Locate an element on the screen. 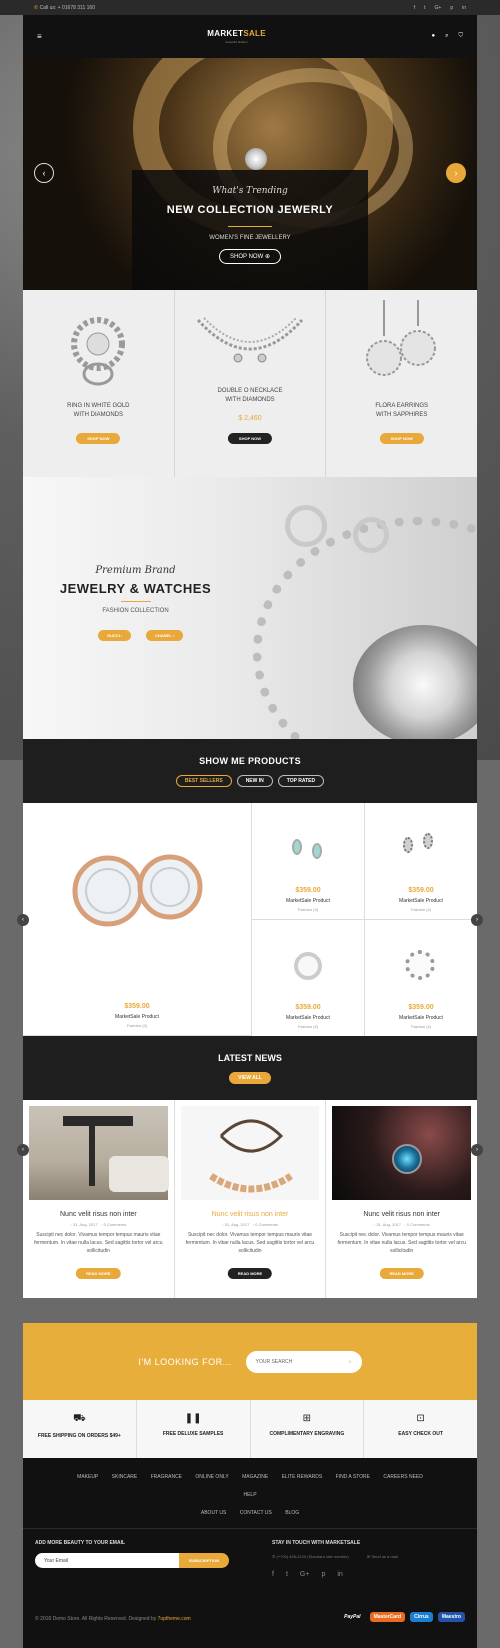 The height and width of the screenshot is (1648, 500). product-name: MarketSale Product is located at coordinates (421, 901).